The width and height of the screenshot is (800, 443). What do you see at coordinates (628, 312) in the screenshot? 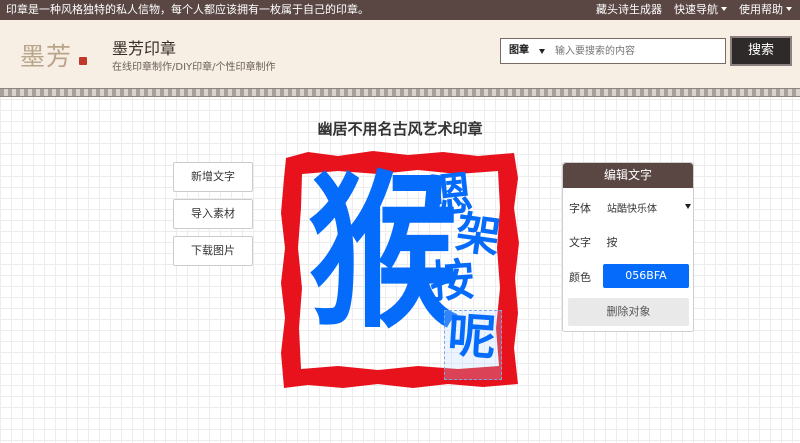
I see `delete-object-button: 删除对象` at bounding box center [628, 312].